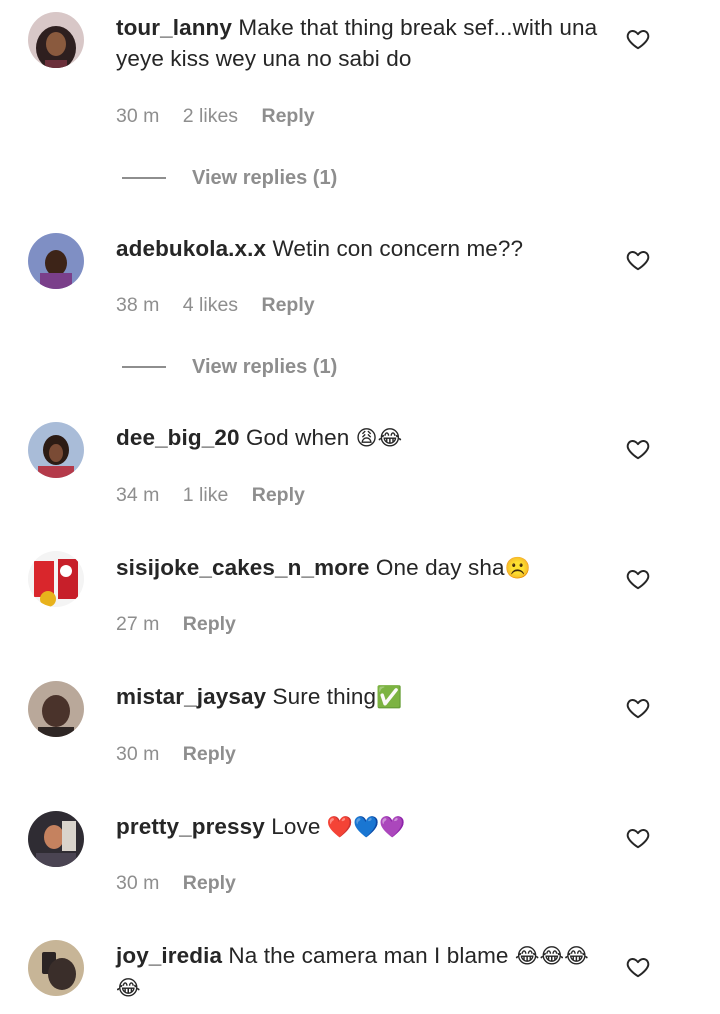  I want to click on comment-likes: 4 likes, so click(210, 305).